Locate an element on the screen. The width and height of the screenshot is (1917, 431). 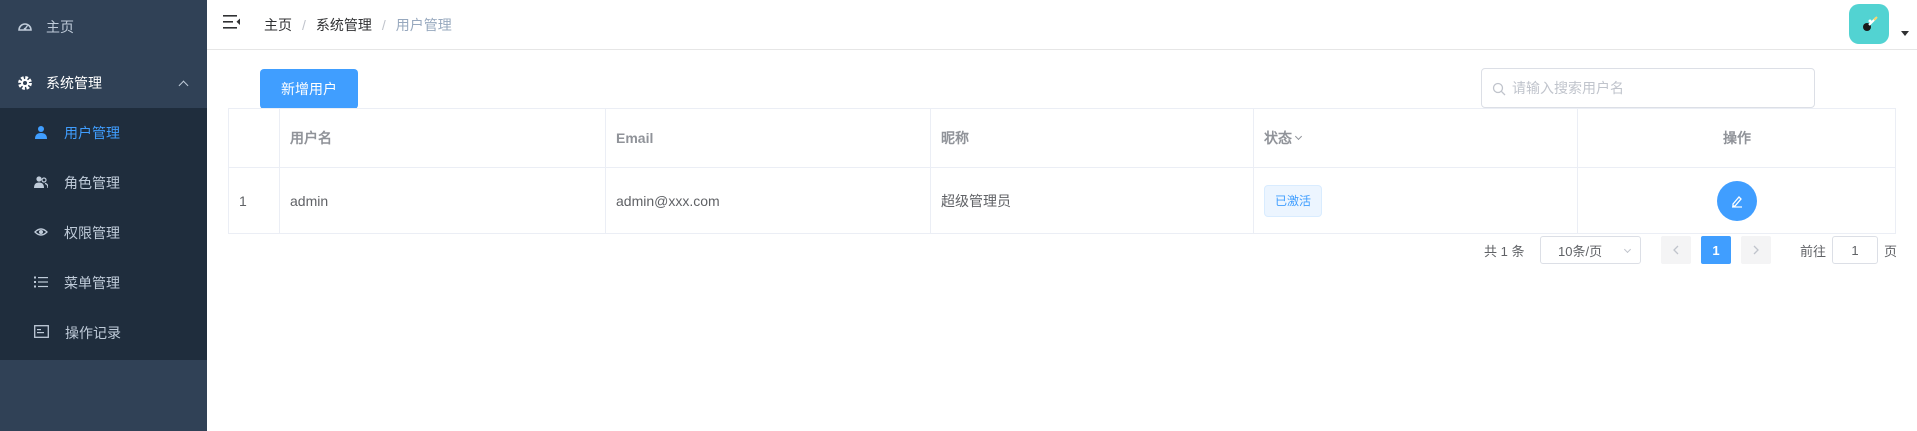
dashboard-icon is located at coordinates (25, 27).